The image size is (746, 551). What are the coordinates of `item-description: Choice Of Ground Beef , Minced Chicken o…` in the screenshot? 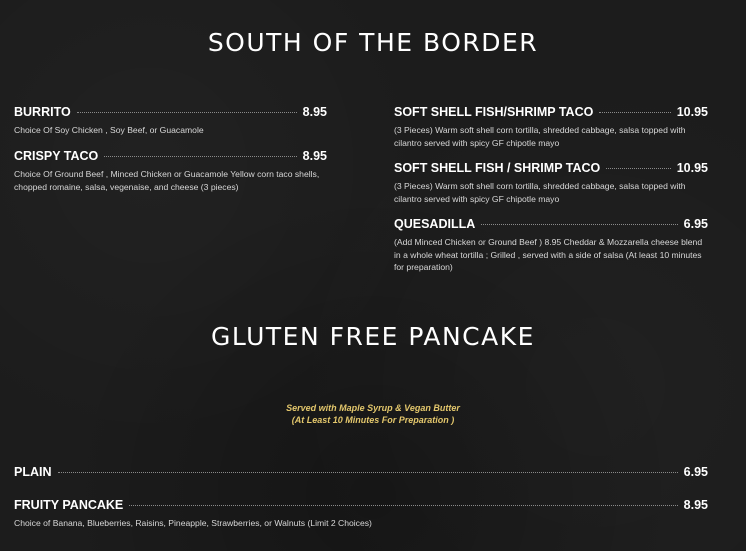 It's located at (167, 180).